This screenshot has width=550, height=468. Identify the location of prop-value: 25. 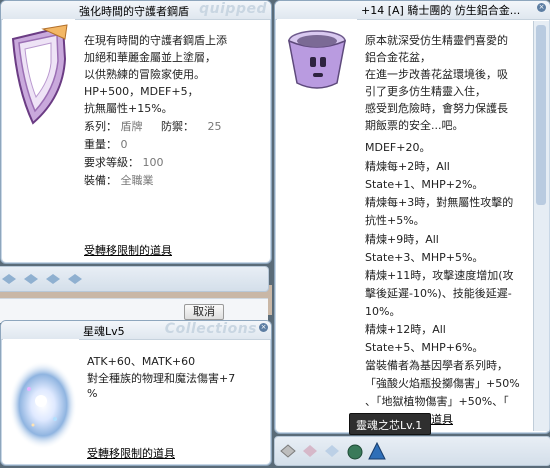
(214, 126).